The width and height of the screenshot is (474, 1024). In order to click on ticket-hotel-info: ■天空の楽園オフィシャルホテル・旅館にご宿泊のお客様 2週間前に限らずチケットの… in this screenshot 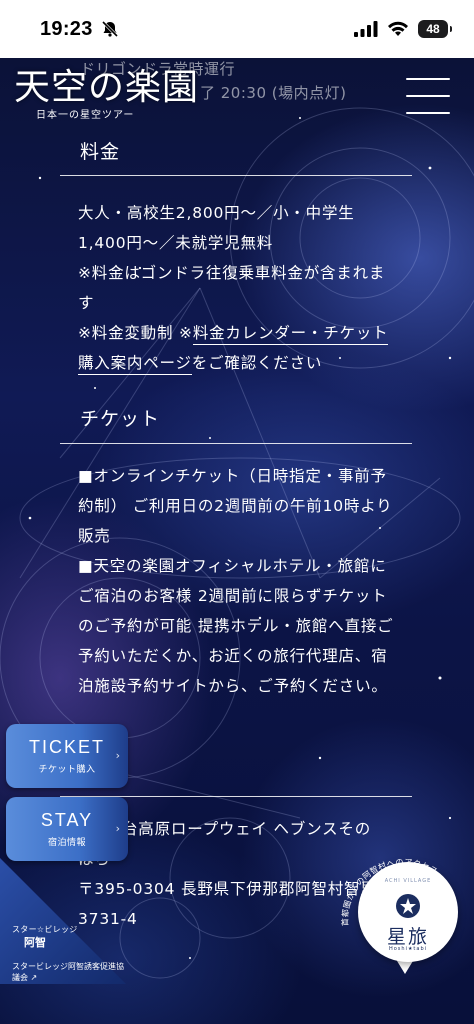, I will do `click(236, 626)`.